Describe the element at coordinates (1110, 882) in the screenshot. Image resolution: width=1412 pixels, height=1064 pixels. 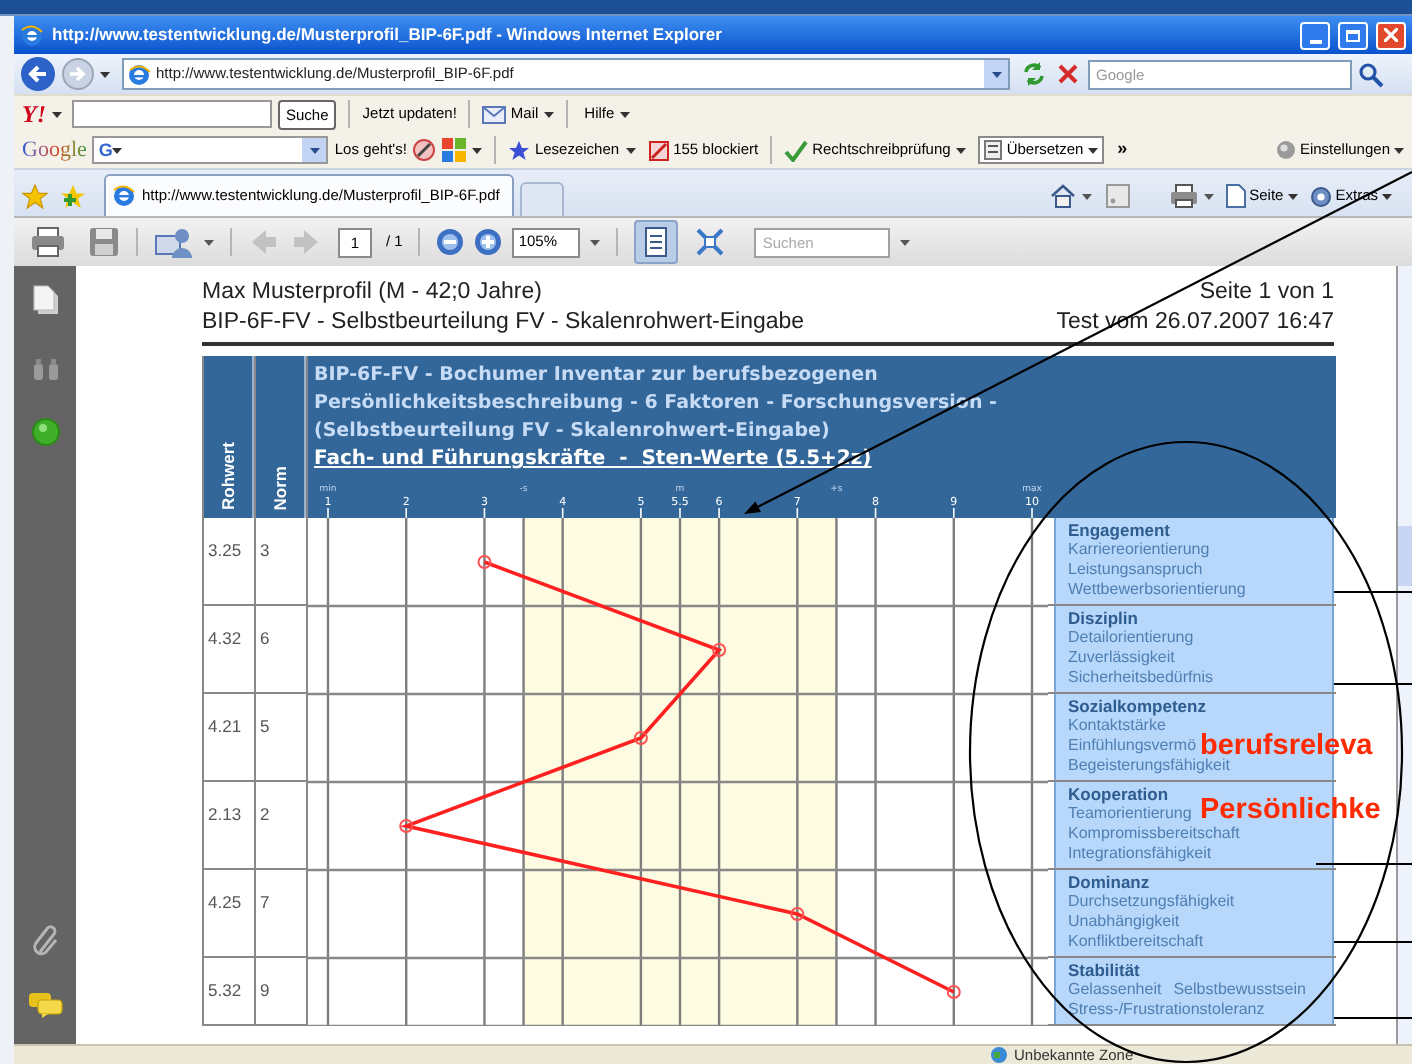
I see `factor-name: Dominanz` at that location.